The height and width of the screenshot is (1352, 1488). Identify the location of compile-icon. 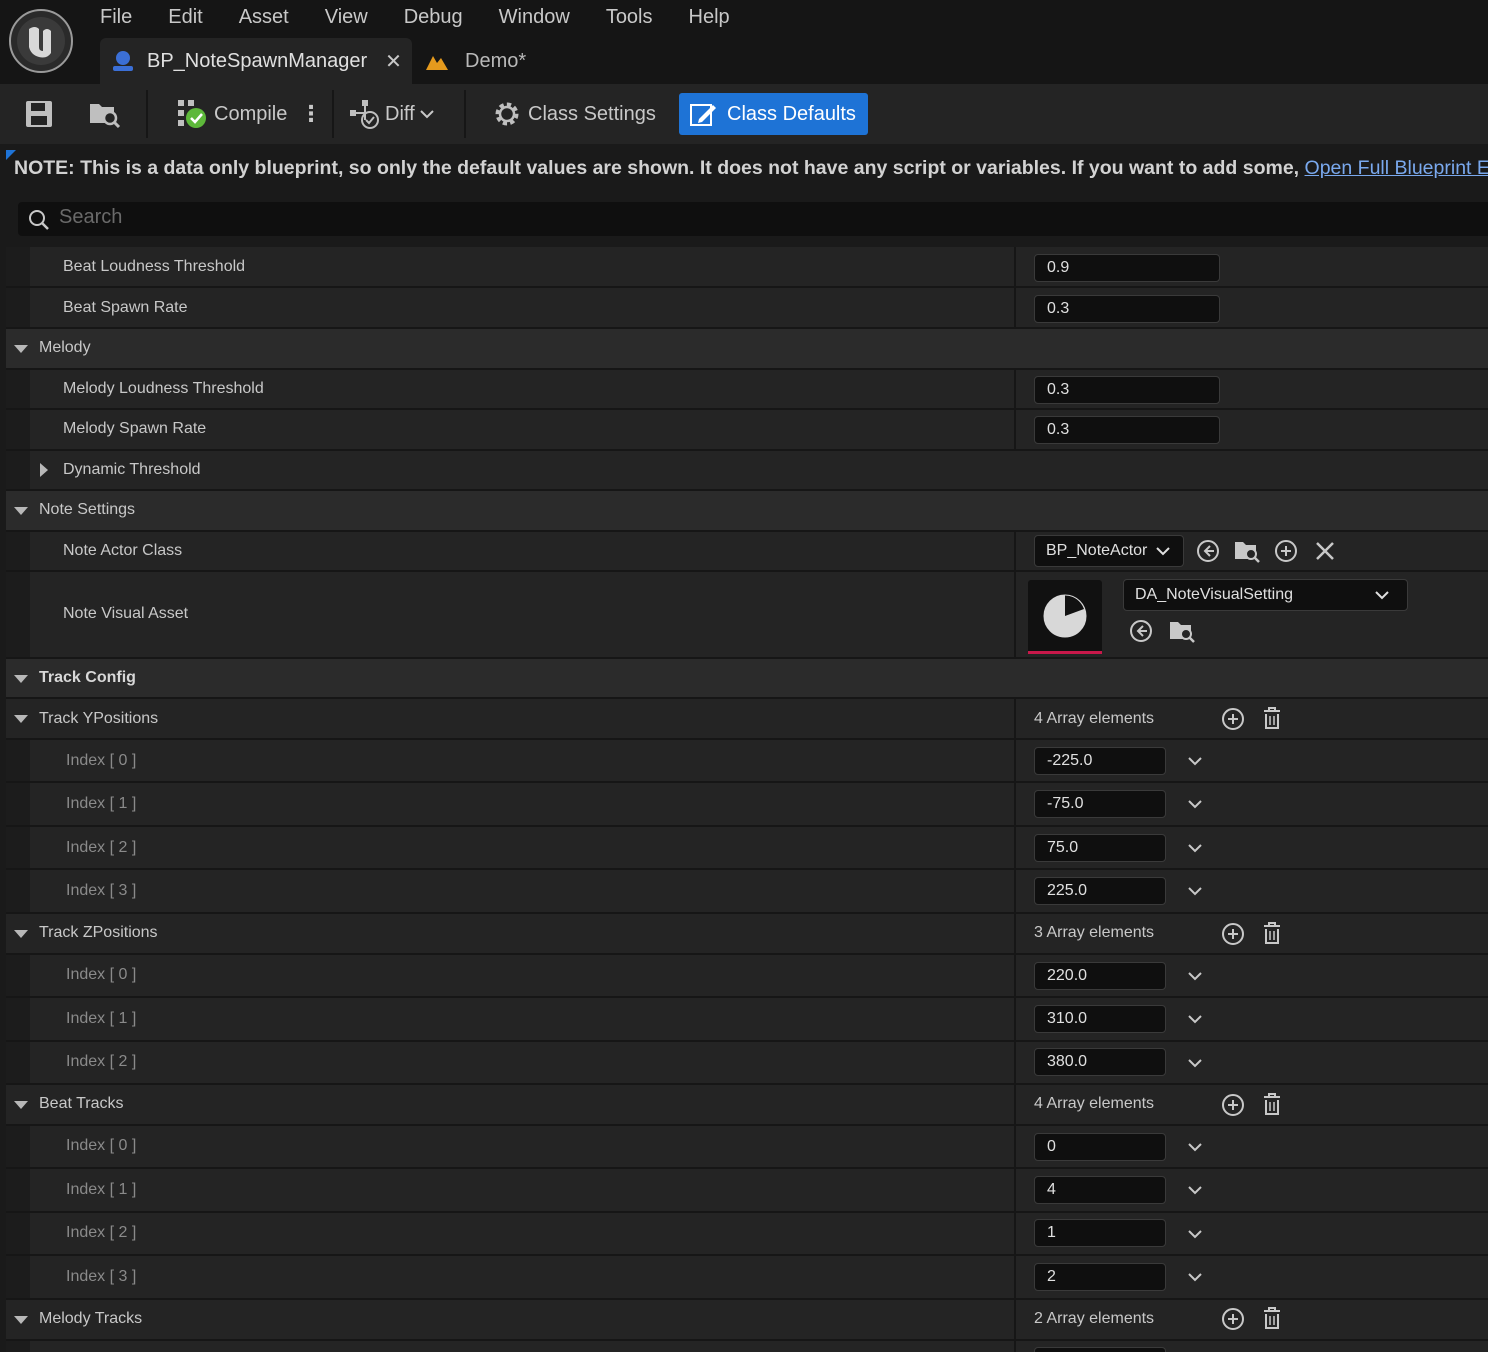
(192, 114).